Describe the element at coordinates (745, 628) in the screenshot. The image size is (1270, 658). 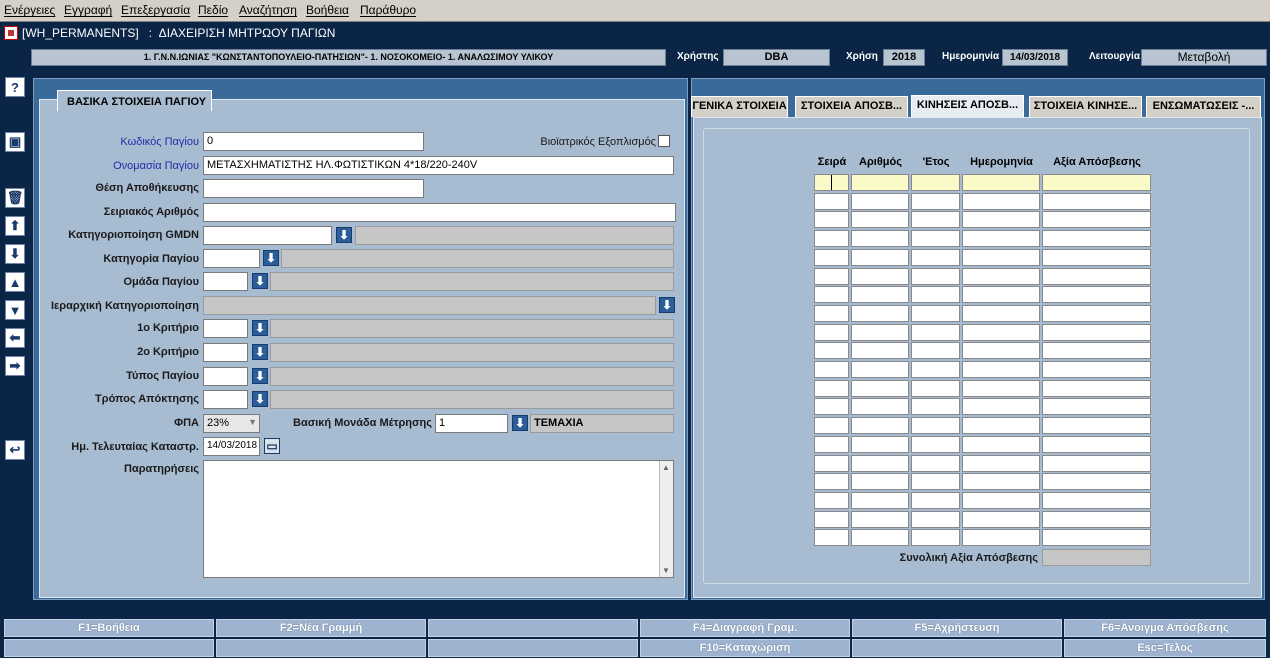
I see `f4-delete-row-button: F4=Διαγραφή Γραμ.` at that location.